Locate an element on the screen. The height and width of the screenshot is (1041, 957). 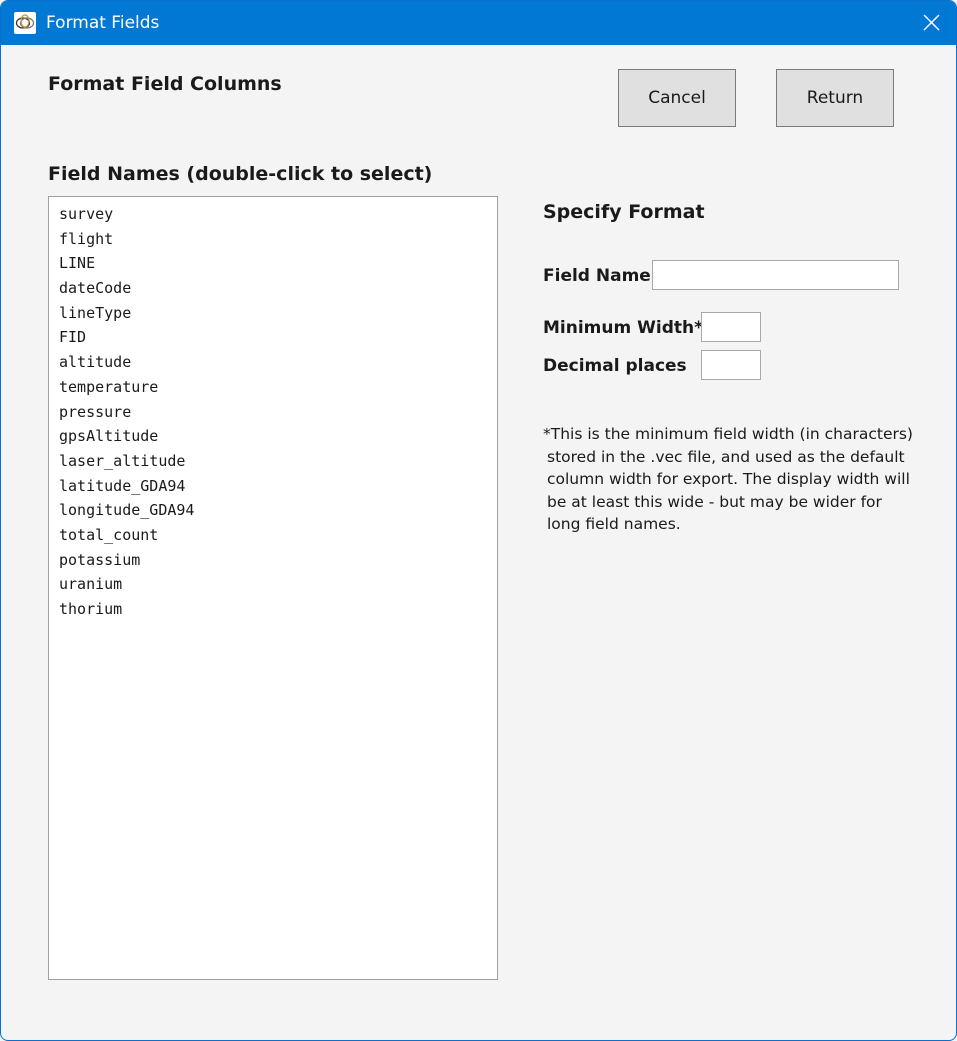
page-title: Format Field Columns is located at coordinates (165, 84).